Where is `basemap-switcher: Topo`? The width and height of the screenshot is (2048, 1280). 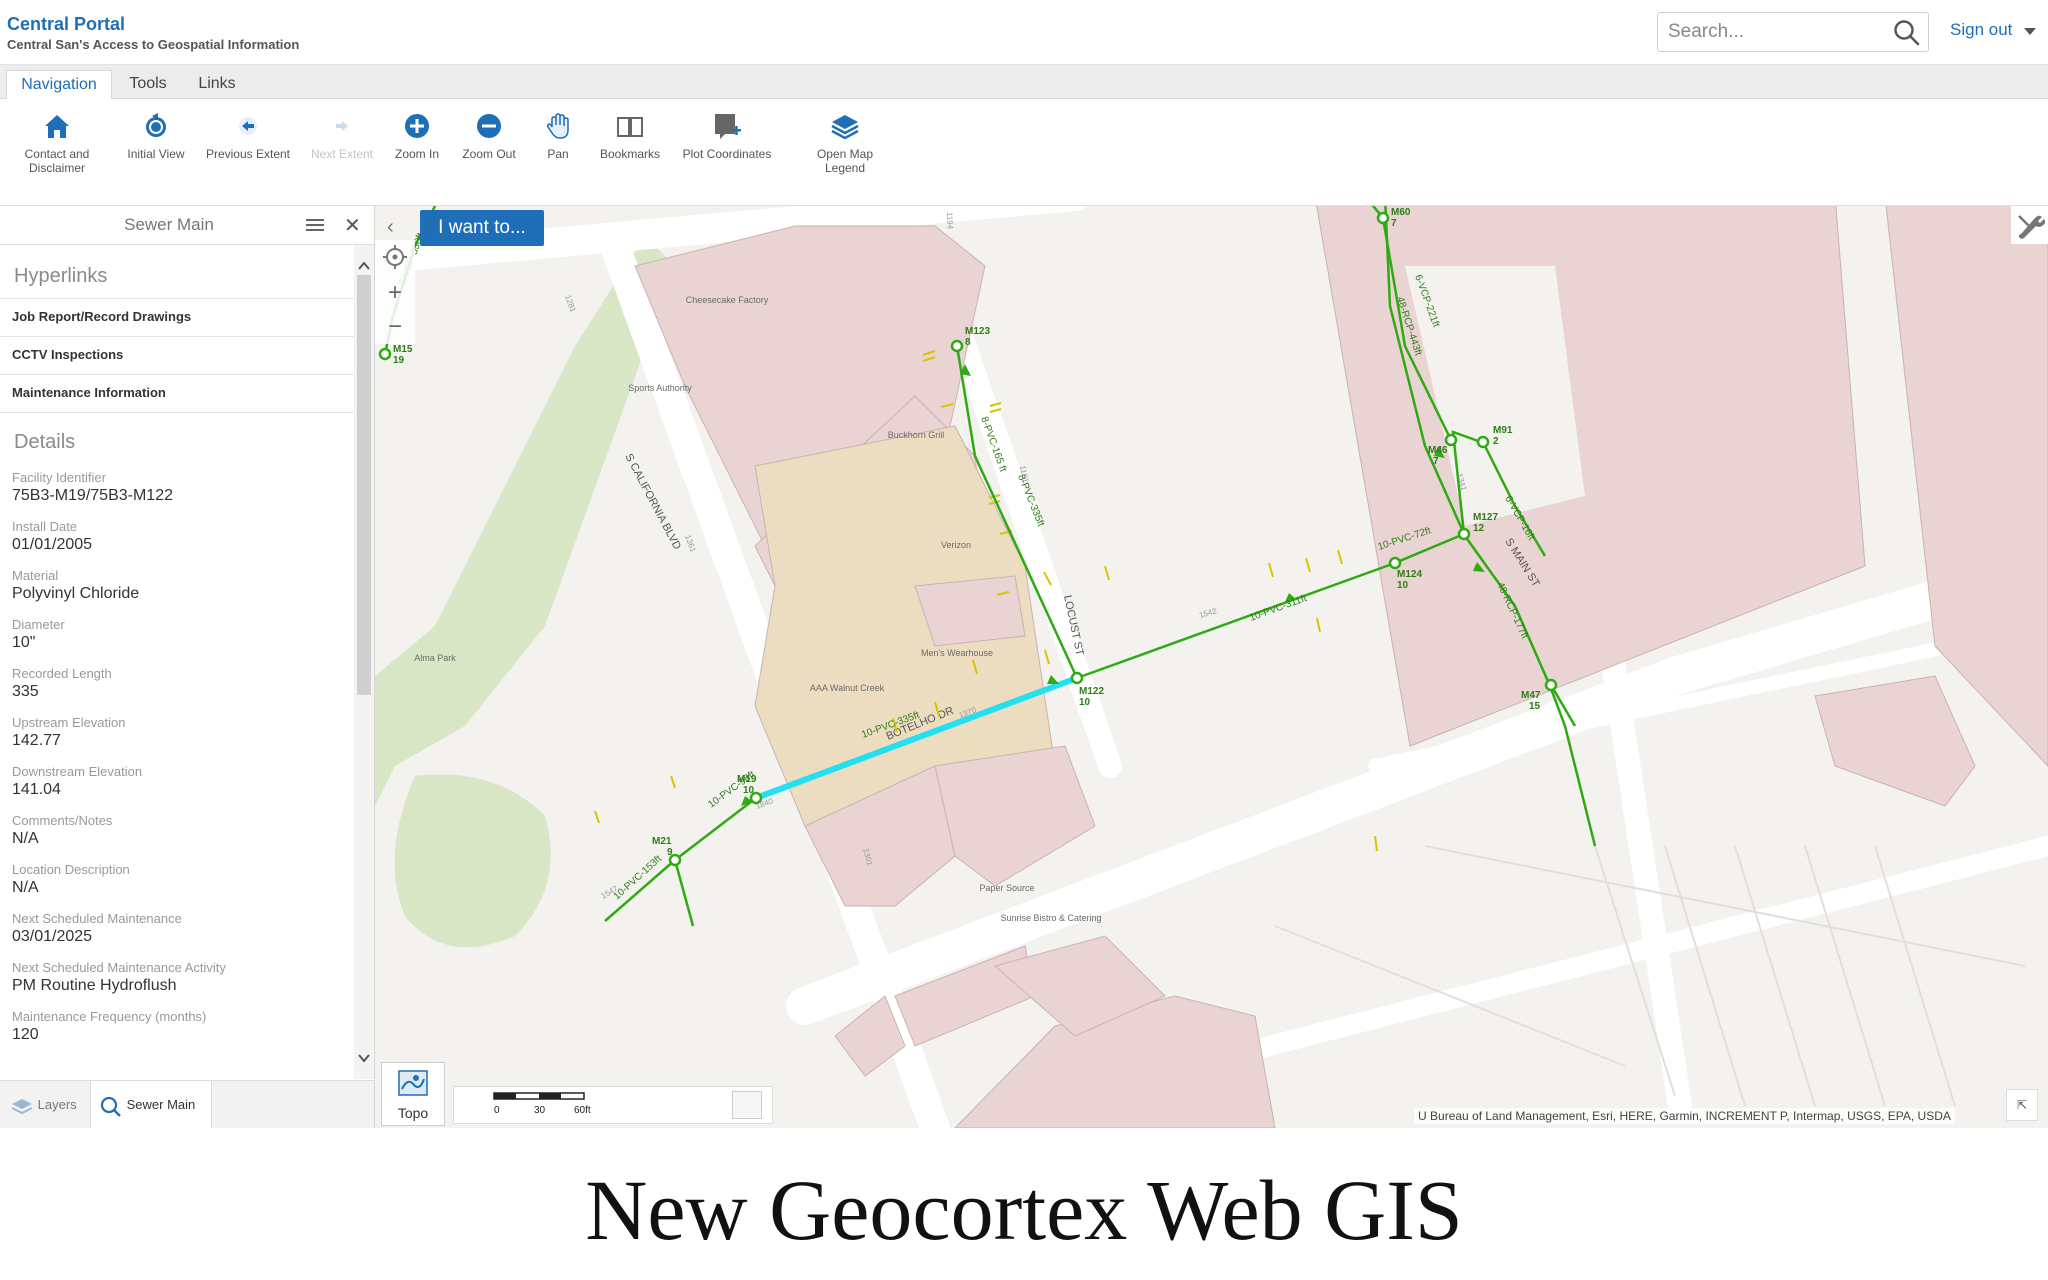 basemap-switcher: Topo is located at coordinates (413, 1094).